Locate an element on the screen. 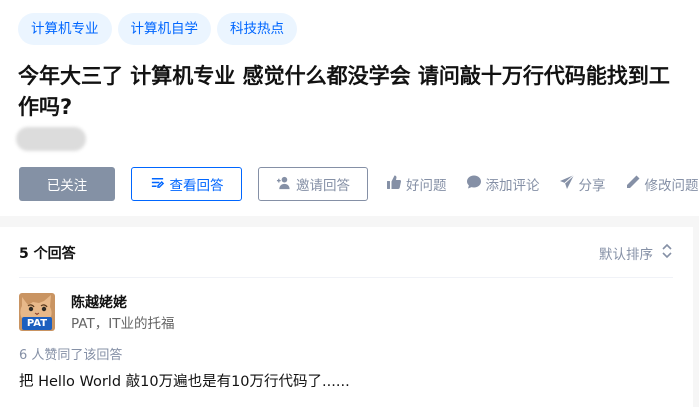 This screenshot has width=699, height=407. redacted-placeholder is located at coordinates (51, 139).